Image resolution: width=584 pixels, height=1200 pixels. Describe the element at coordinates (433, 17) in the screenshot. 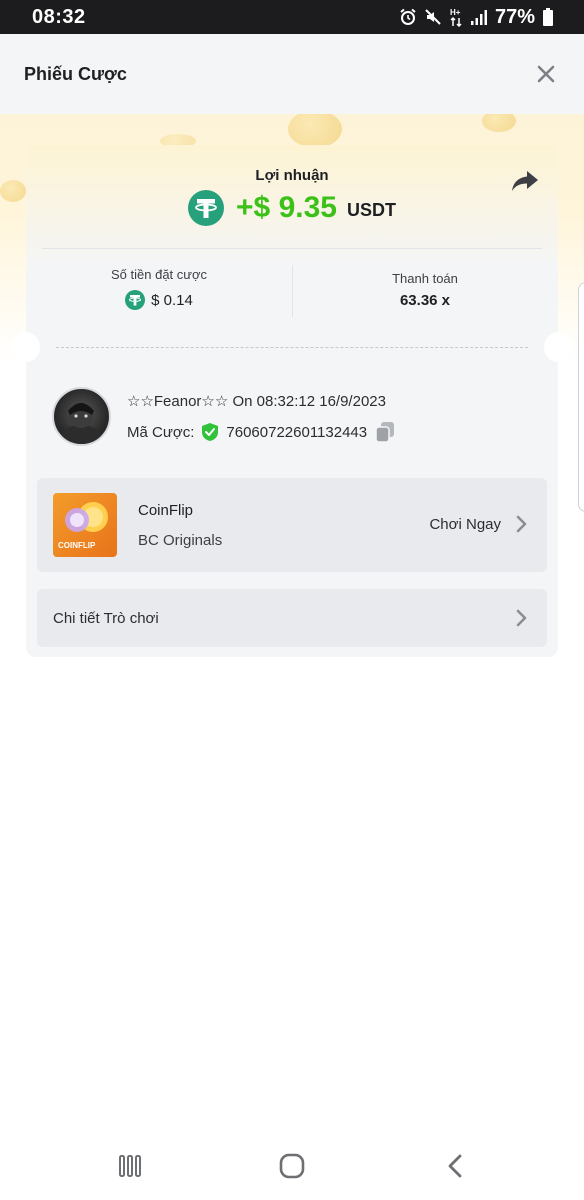

I see `mute-icon` at that location.